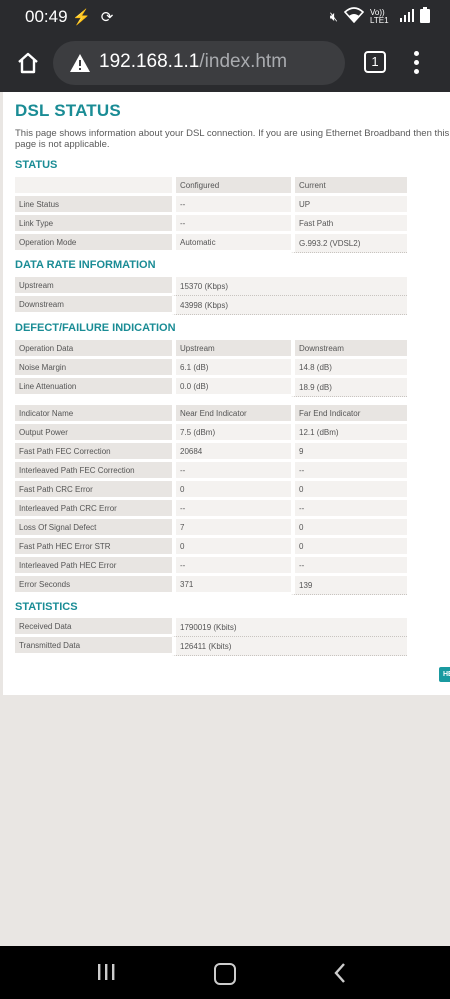 Image resolution: width=450 pixels, height=999 pixels. Describe the element at coordinates (225, 17) in the screenshot. I see `system-status-bar: 00:49 ⚡ ⟳ 🔇︎ Vo)) LTE1` at that location.